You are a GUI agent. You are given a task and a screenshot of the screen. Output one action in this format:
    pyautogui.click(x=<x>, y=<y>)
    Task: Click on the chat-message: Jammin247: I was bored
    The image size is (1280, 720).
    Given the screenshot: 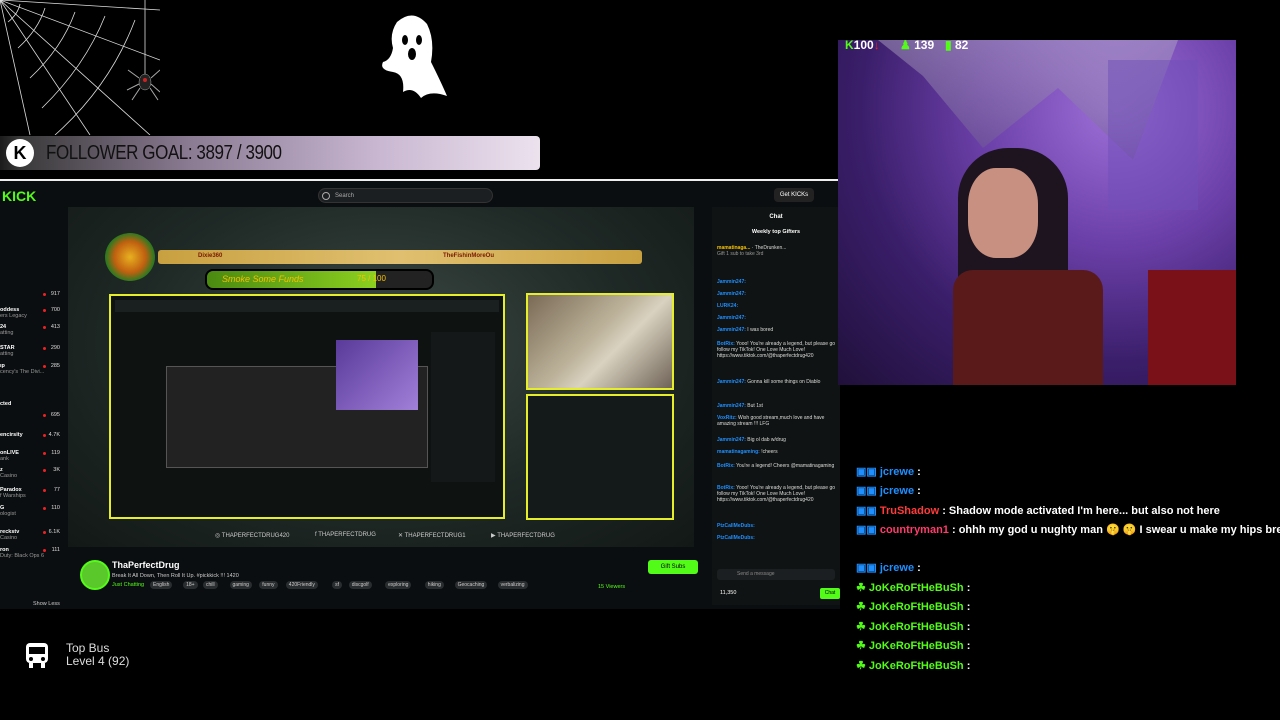 What is the action you would take?
    pyautogui.click(x=777, y=330)
    